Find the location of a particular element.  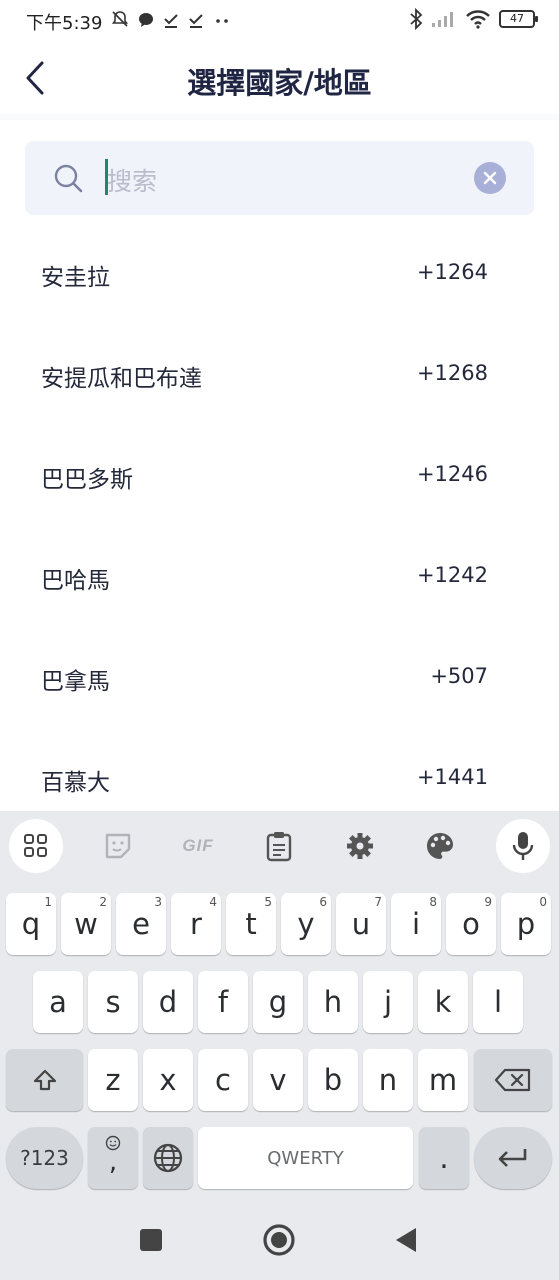

globe-icon is located at coordinates (168, 1158).